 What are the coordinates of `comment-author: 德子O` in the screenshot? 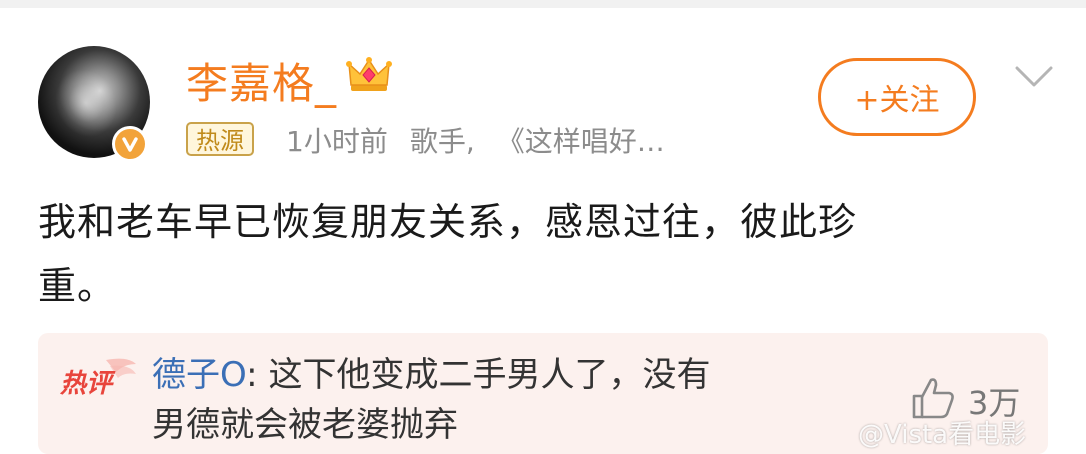 It's located at (199, 375).